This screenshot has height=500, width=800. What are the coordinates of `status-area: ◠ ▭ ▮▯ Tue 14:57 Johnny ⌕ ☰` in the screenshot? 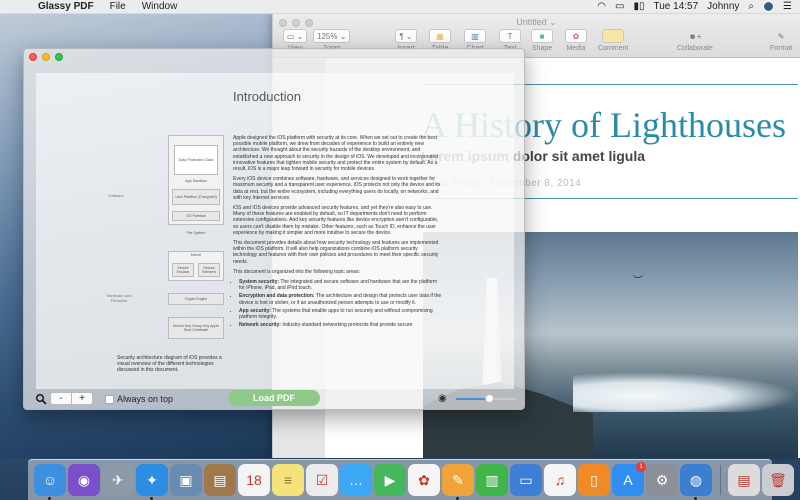 It's located at (698, 6).